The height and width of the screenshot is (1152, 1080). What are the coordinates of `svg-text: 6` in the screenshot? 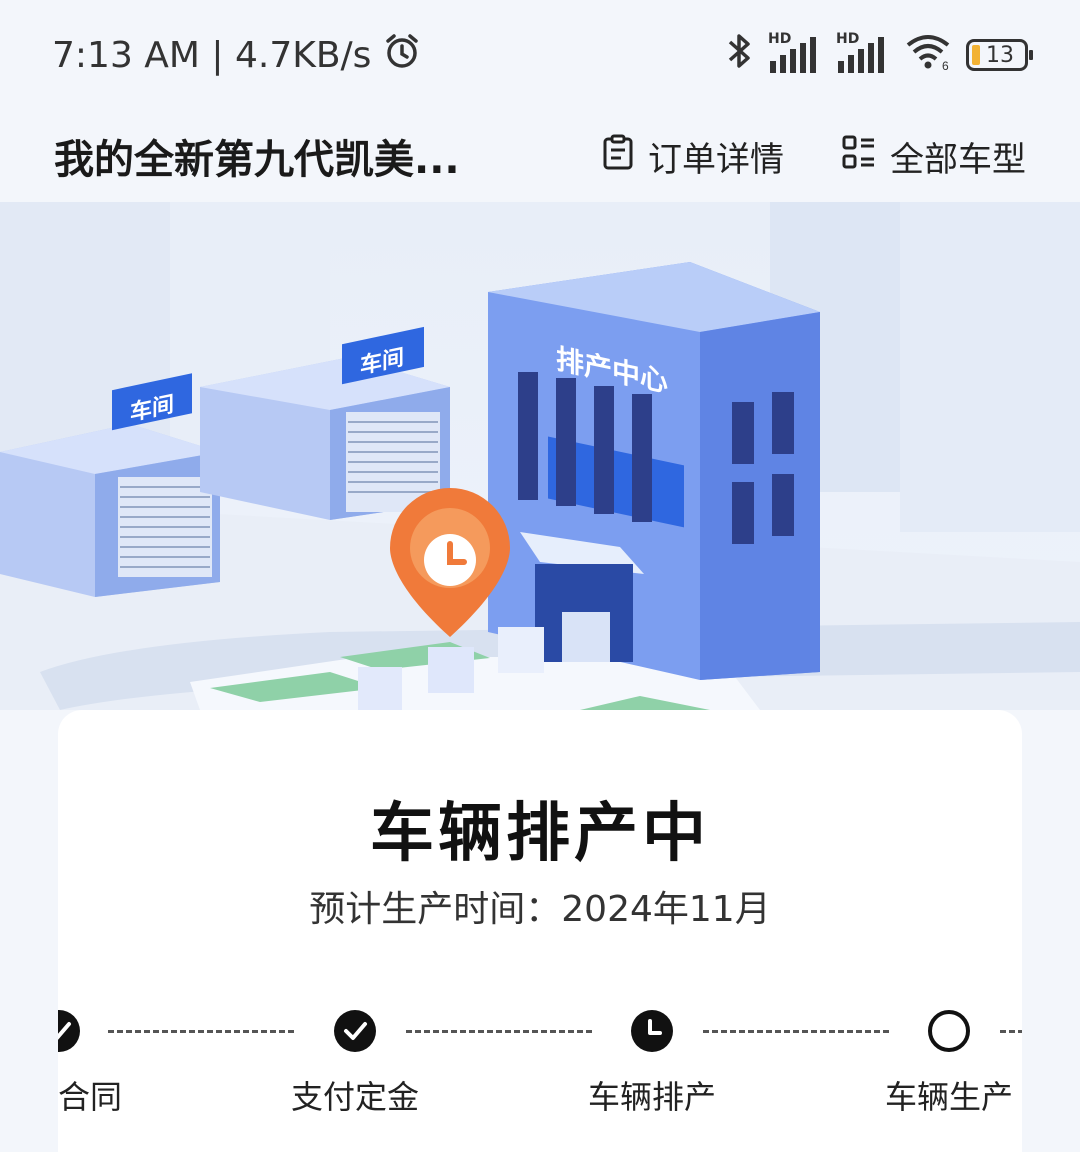 It's located at (945, 65).